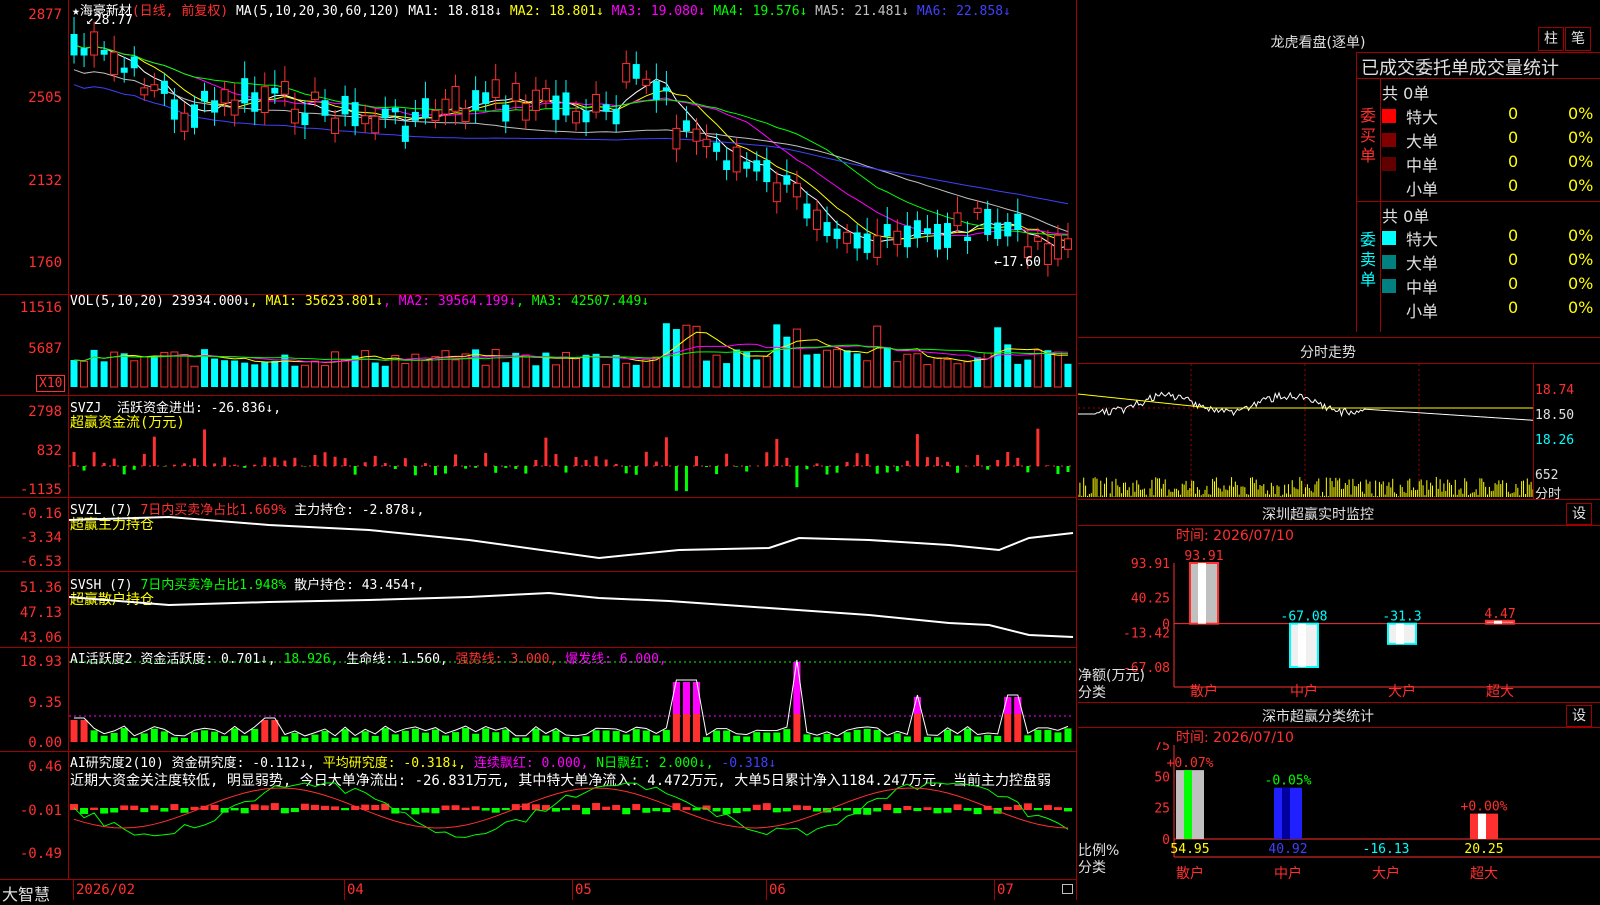 This screenshot has width=1600, height=905. Describe the element at coordinates (572, 345) in the screenshot. I see `volume-chart` at that location.